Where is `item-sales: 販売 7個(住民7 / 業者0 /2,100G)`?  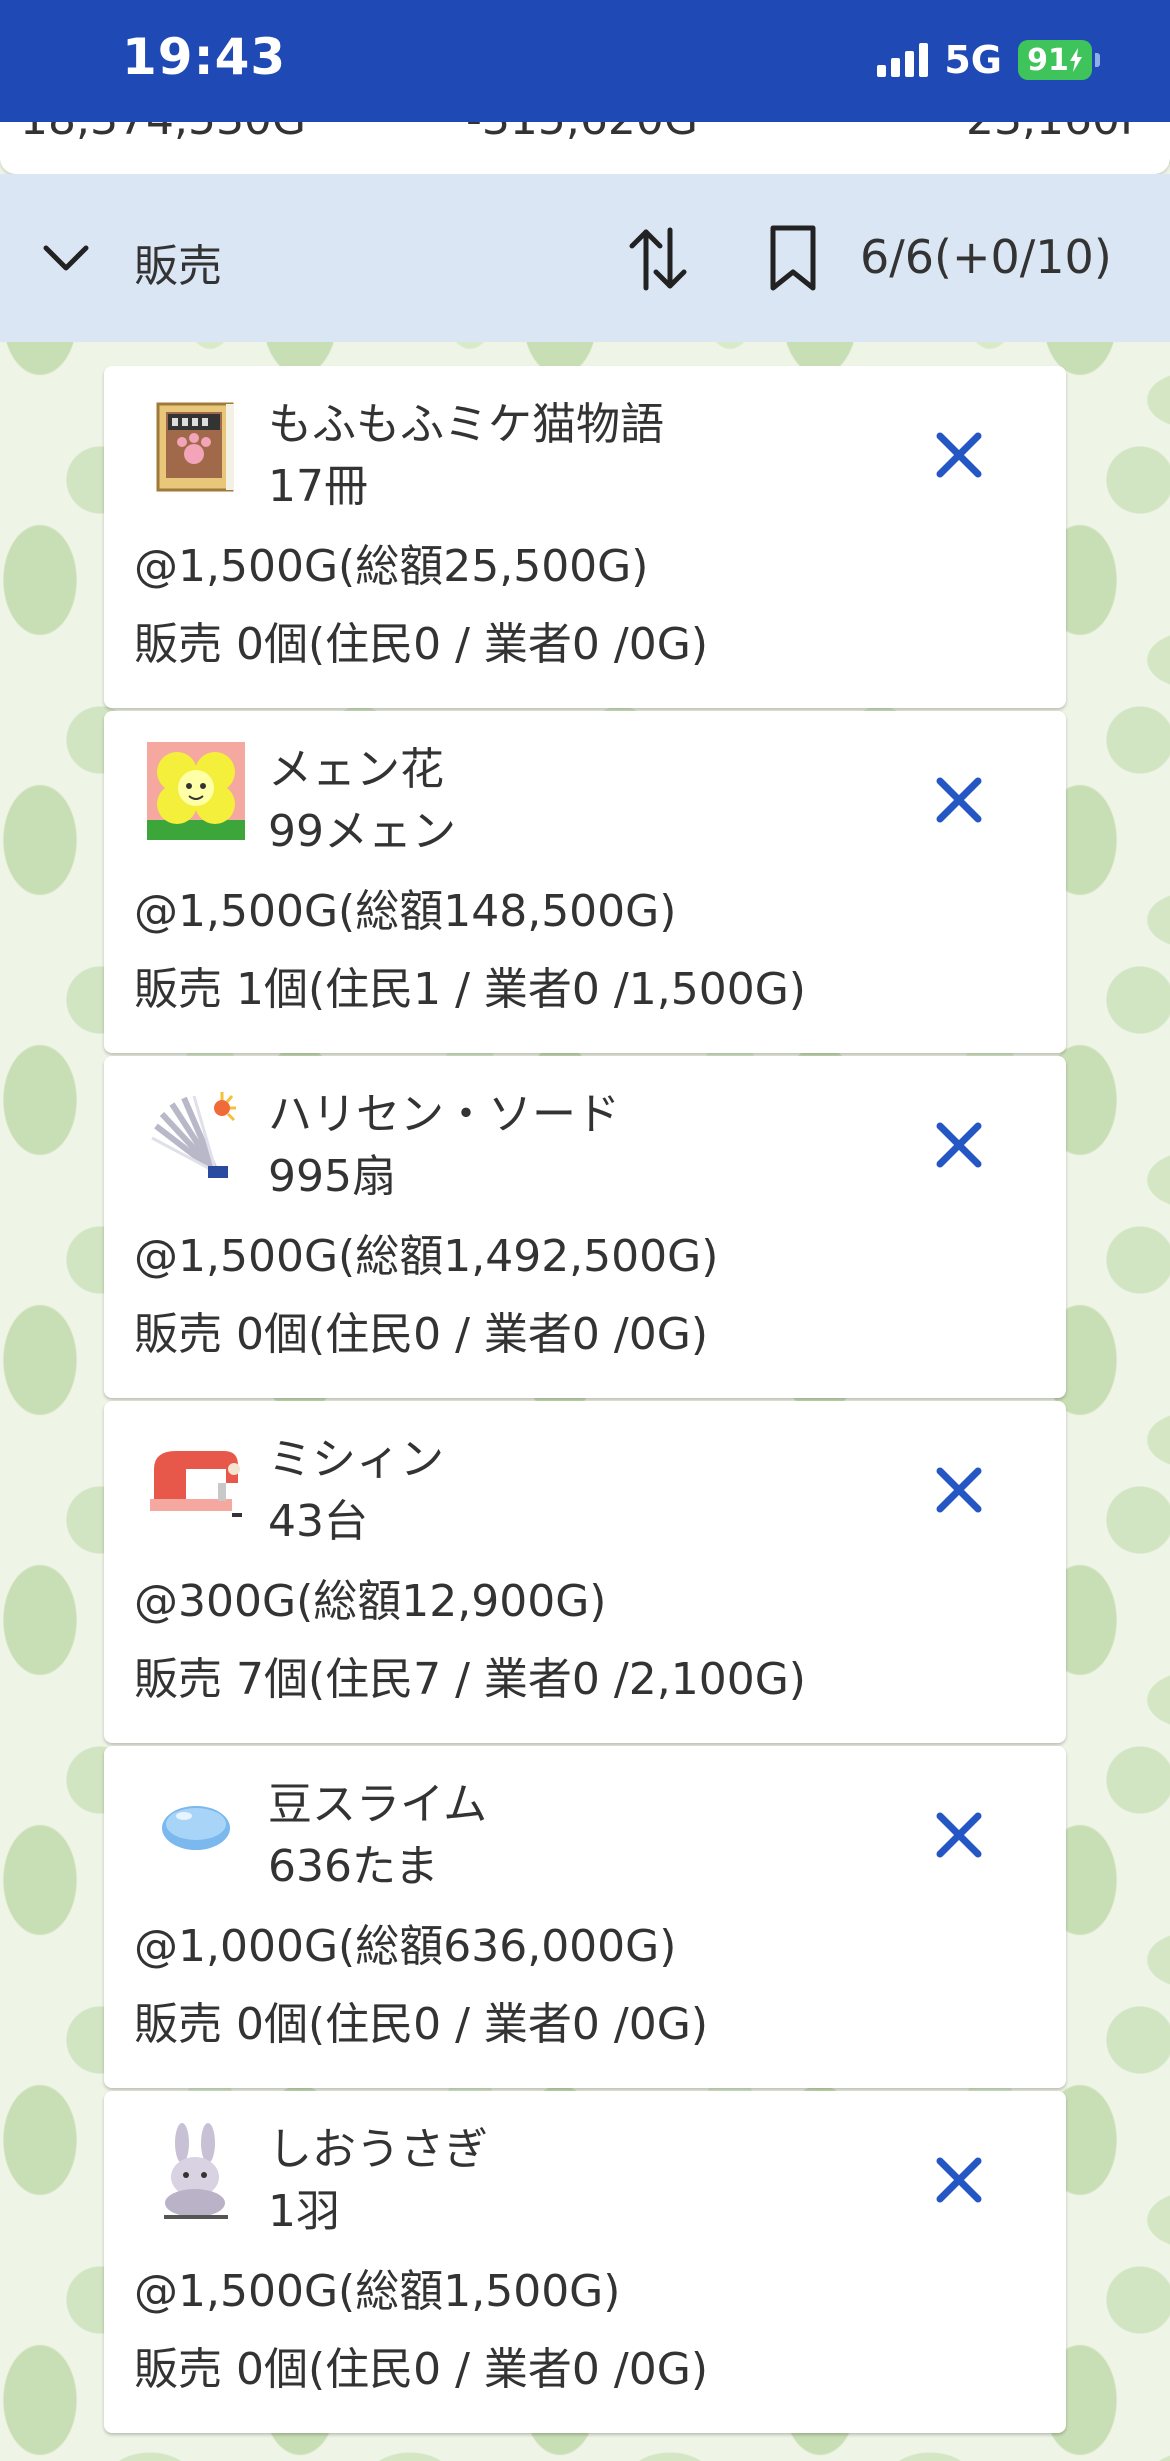 item-sales: 販売 7個(住民7 / 業者0 /2,100G) is located at coordinates (470, 1679).